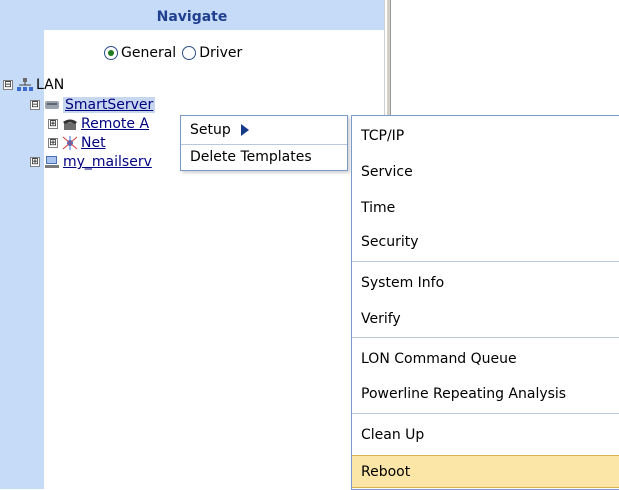 This screenshot has width=619, height=490. Describe the element at coordinates (264, 130) in the screenshot. I see `menu-item-setup: Setup` at that location.